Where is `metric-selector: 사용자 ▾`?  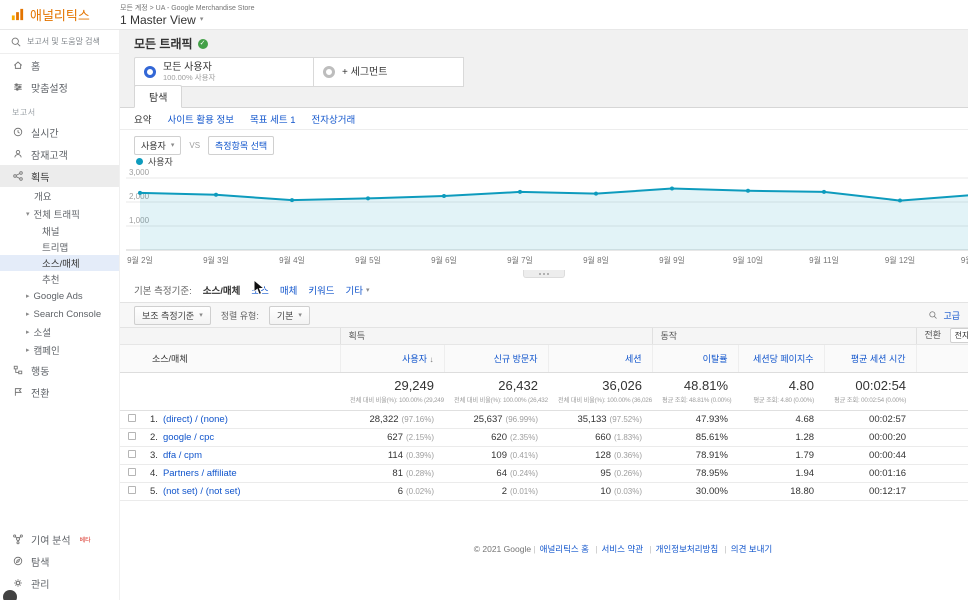 metric-selector: 사용자 ▾ is located at coordinates (158, 145).